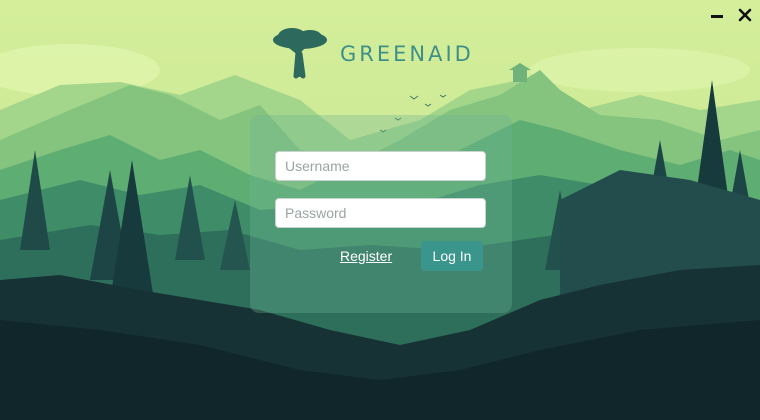  What do you see at coordinates (452, 256) in the screenshot?
I see `login-button: Log In` at bounding box center [452, 256].